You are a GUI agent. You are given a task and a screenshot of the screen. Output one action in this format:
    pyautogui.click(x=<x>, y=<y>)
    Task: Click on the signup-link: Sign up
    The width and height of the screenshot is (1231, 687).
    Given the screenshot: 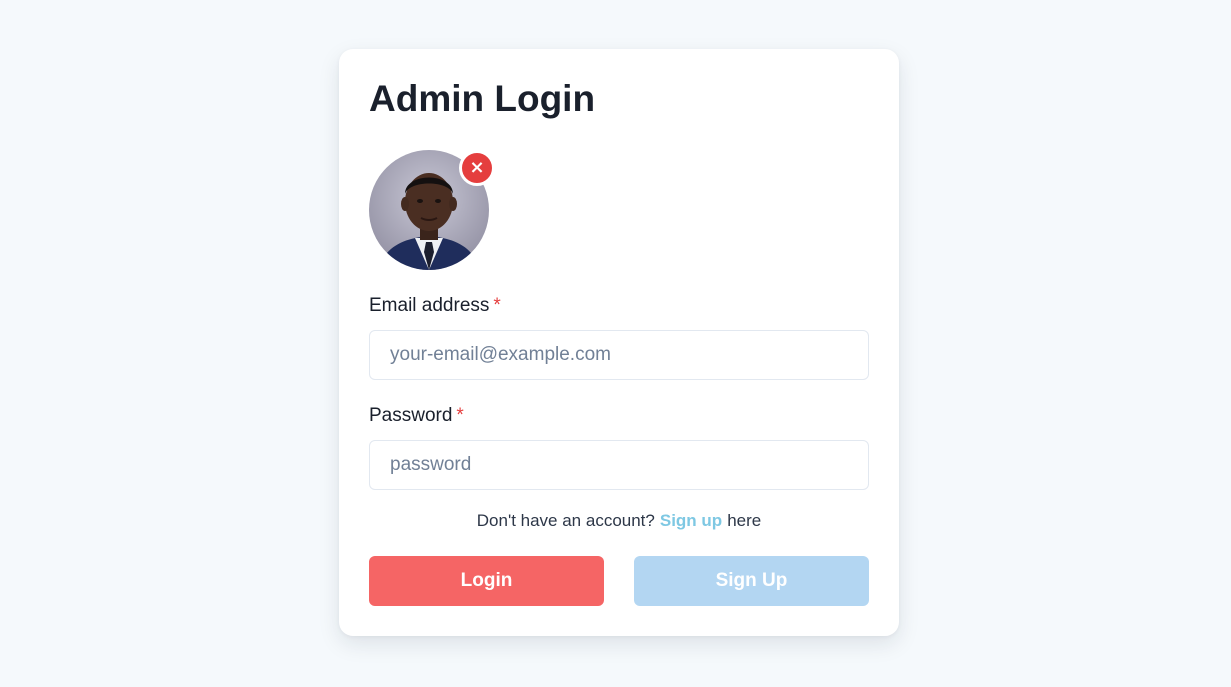 What is the action you would take?
    pyautogui.click(x=691, y=520)
    